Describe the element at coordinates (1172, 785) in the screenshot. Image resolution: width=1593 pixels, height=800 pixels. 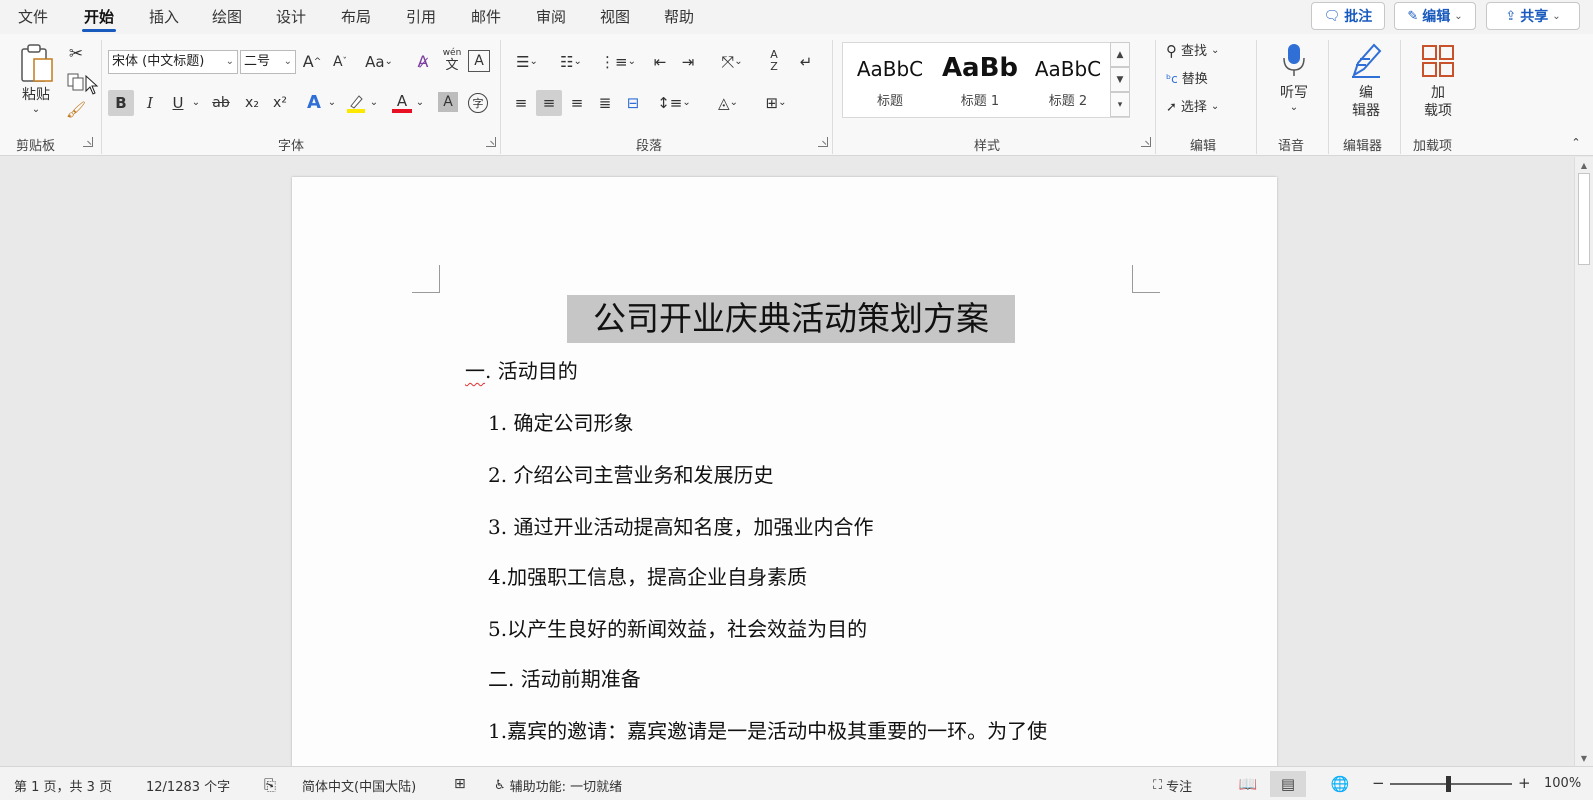
I see `focus-mode-button: ⛶ 专注` at that location.